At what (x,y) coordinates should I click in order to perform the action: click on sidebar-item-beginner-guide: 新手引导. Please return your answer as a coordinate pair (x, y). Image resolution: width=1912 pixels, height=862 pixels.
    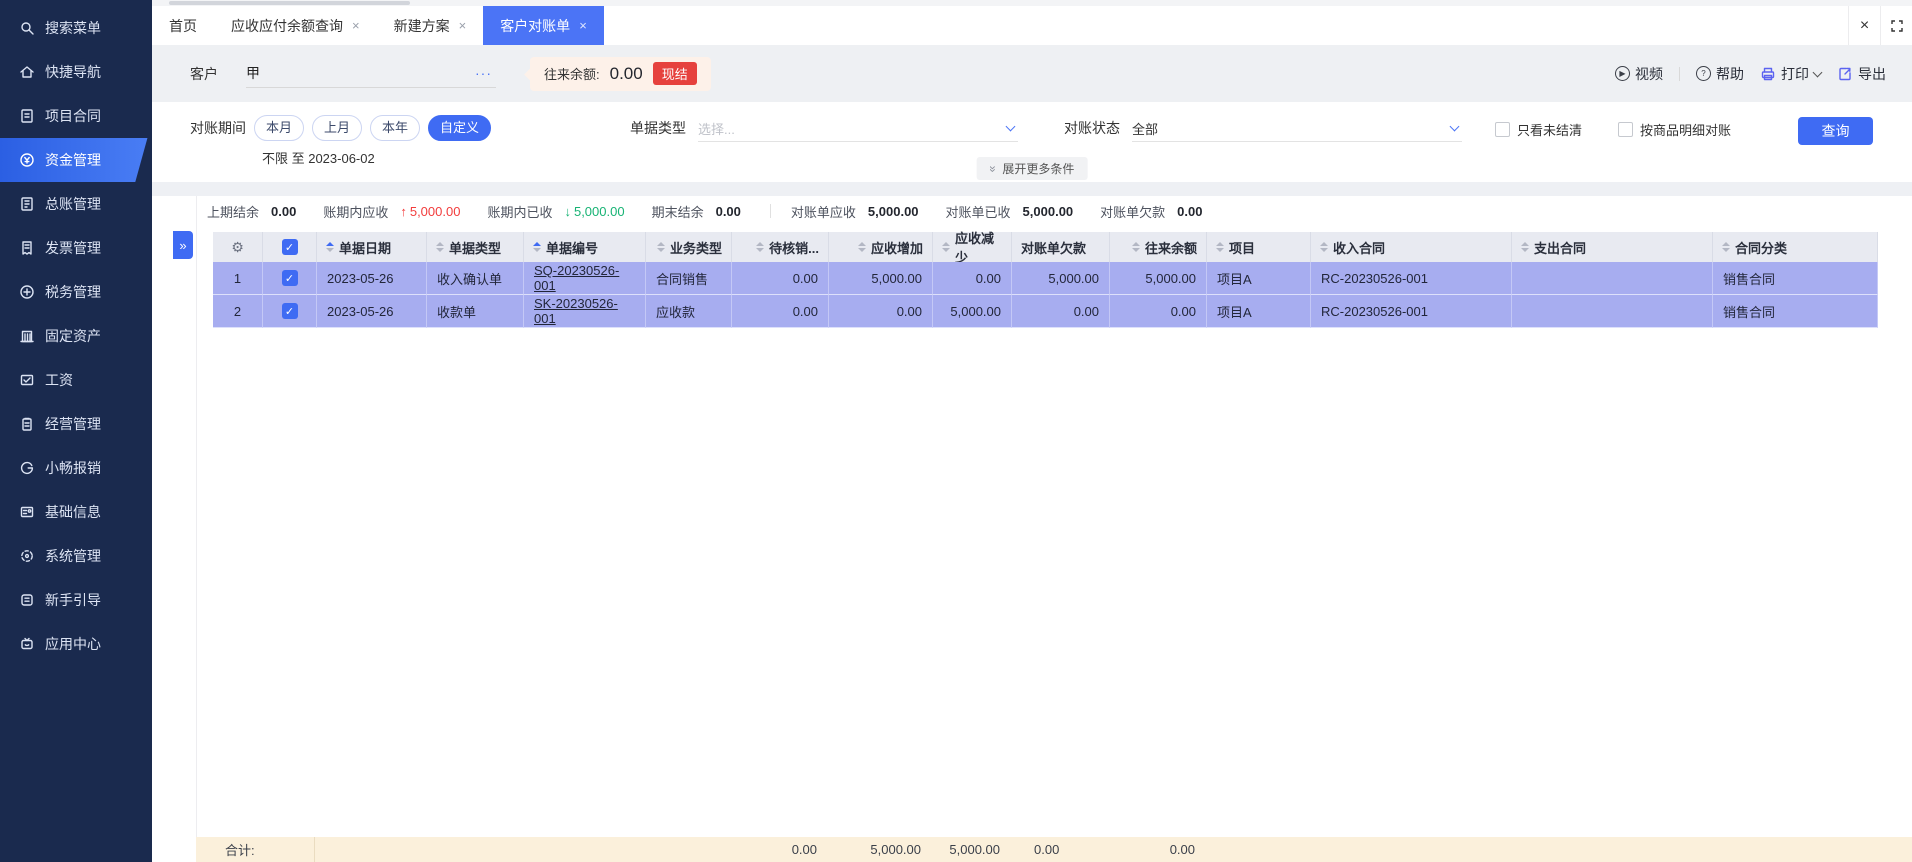
    Looking at the image, I should click on (76, 600).